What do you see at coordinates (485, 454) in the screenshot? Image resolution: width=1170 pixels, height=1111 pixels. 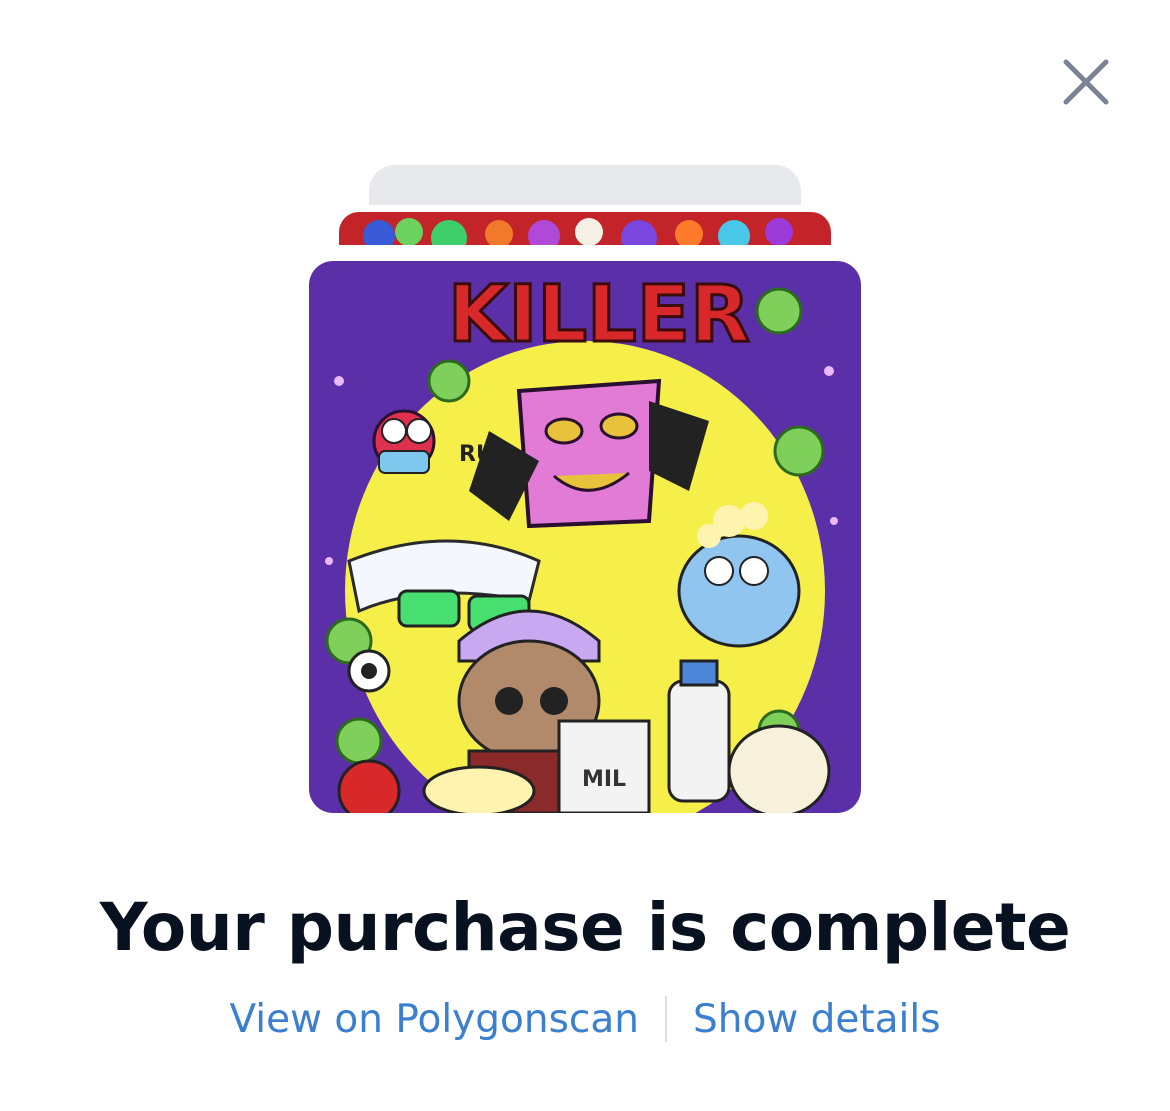 I see `nft-run-lettering: RUN` at bounding box center [485, 454].